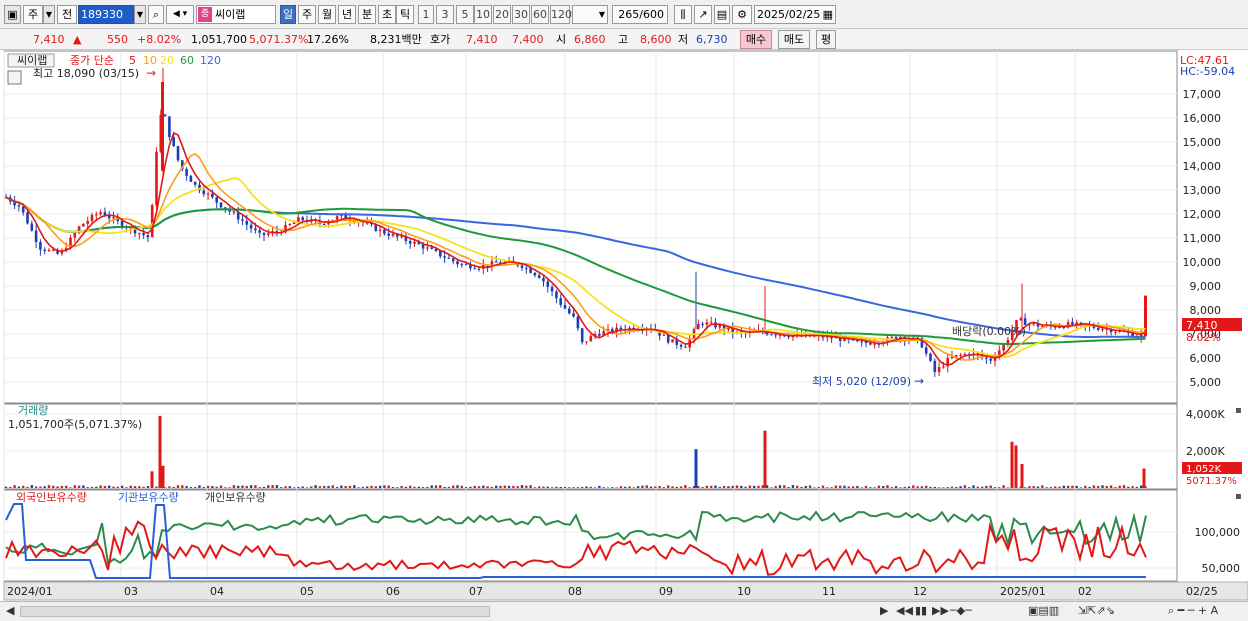  What do you see at coordinates (640, 14) in the screenshot?
I see `count-field: 265/600` at bounding box center [640, 14].